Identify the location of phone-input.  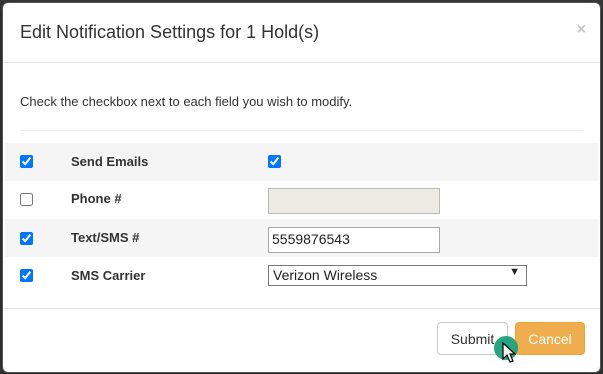
(354, 201).